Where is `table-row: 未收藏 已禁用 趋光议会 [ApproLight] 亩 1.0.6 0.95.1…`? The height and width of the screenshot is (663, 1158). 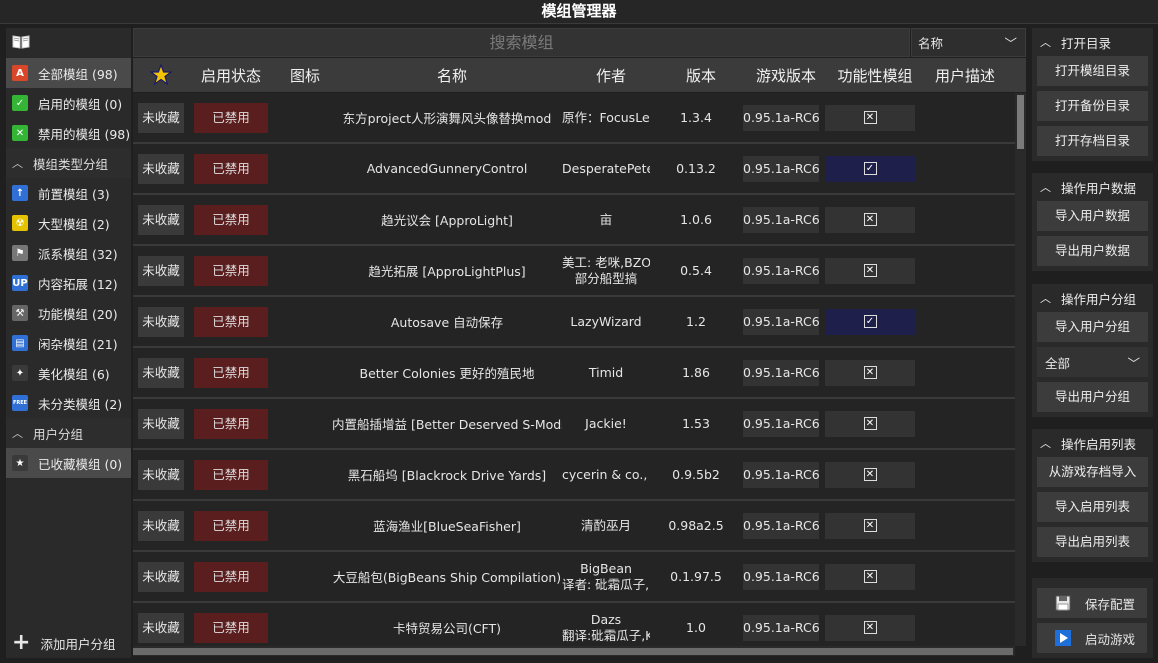 table-row: 未收藏 已禁用 趋光议会 [ApproLight] 亩 1.0.6 0.95.1… is located at coordinates (574, 220).